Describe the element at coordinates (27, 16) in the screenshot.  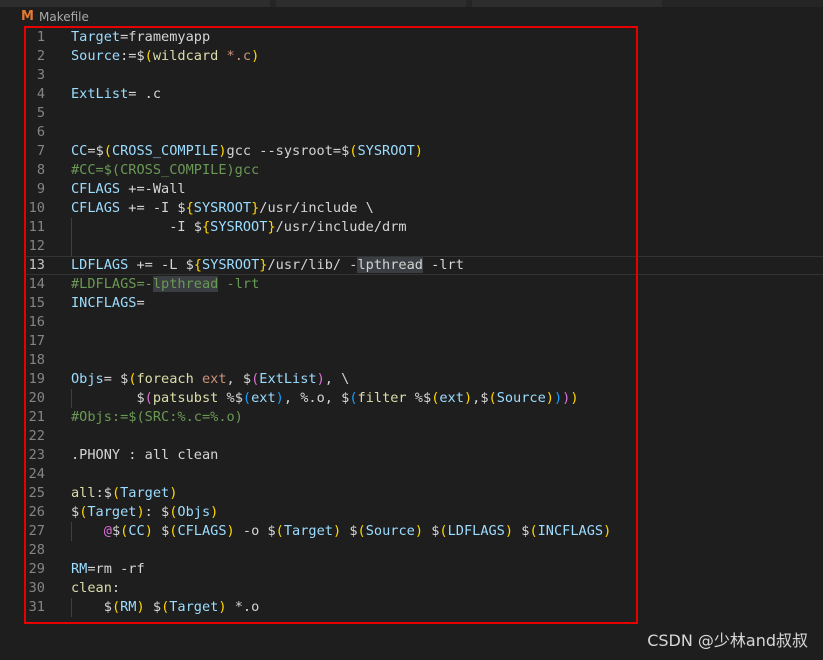
I see `makefile-icon: M` at that location.